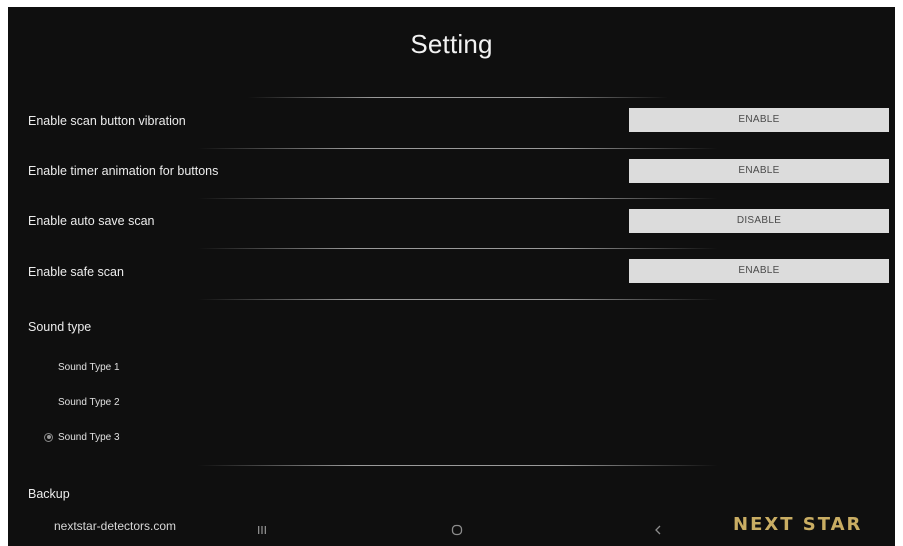 The height and width of the screenshot is (546, 903). I want to click on auto-save-scan-toggle-button: DISABLE, so click(759, 221).